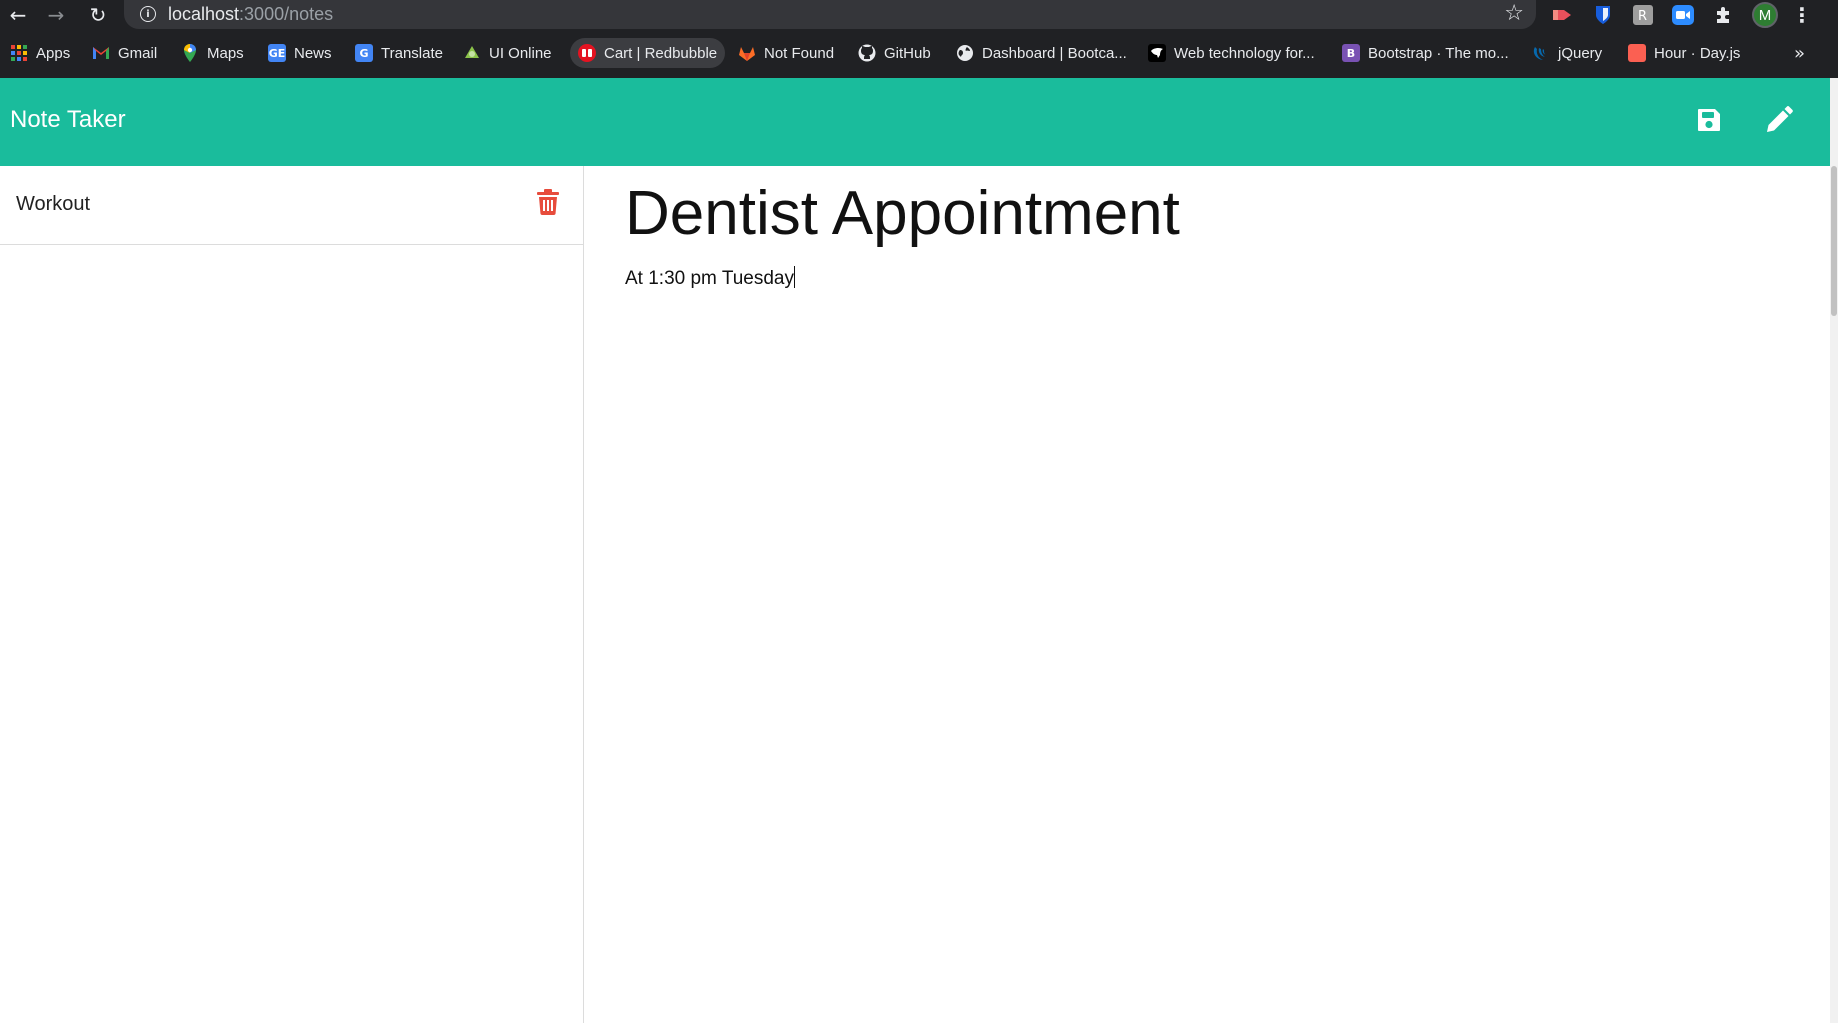 The image size is (1838, 1023). Describe the element at coordinates (661, 53) in the screenshot. I see `bookmark-label: Cart | Redbubble` at that location.